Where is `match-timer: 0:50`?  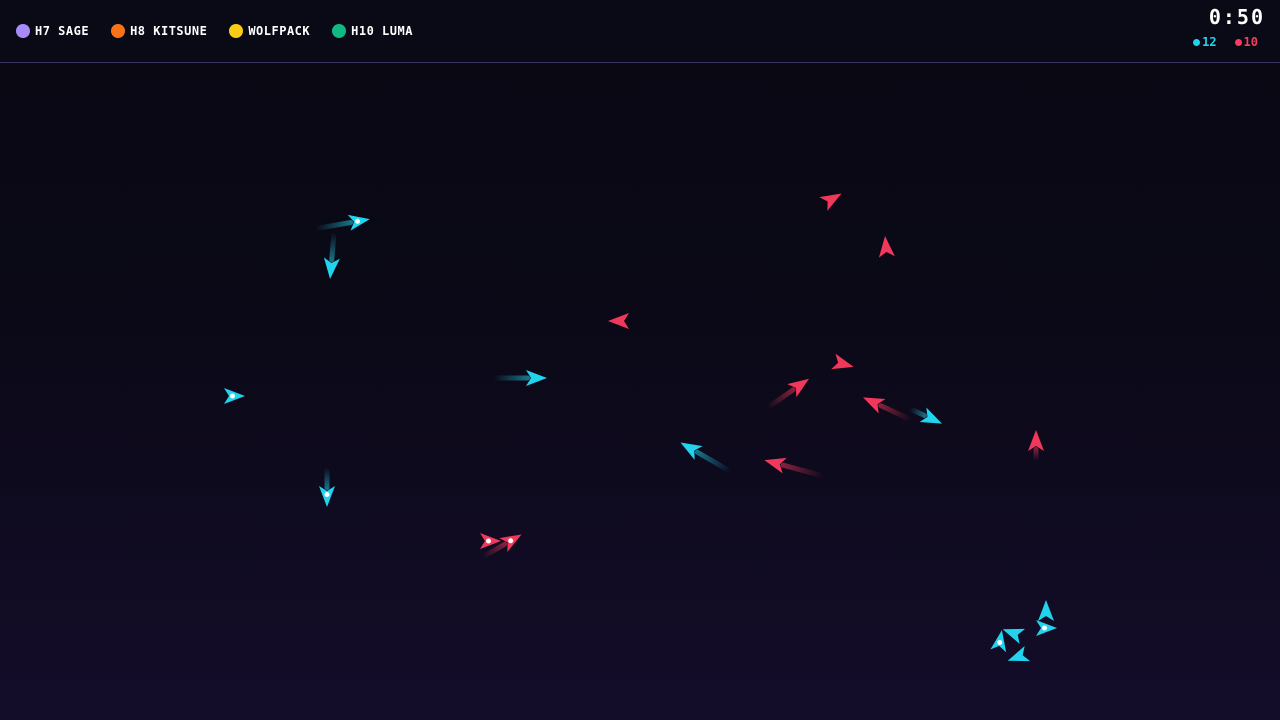
match-timer: 0:50 is located at coordinates (1236, 17).